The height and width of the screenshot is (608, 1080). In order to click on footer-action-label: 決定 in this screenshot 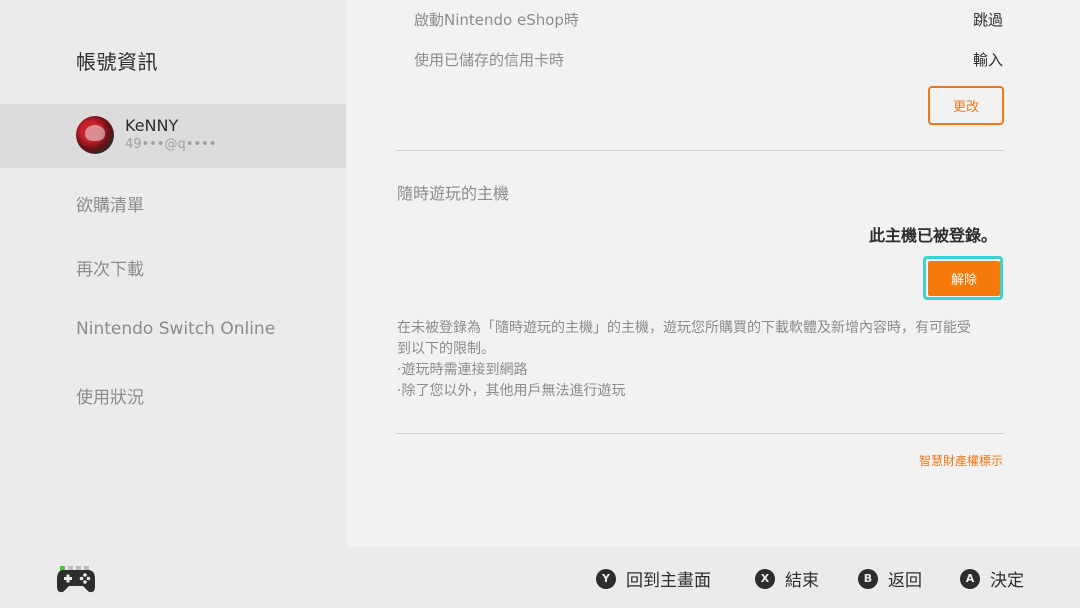, I will do `click(1007, 581)`.